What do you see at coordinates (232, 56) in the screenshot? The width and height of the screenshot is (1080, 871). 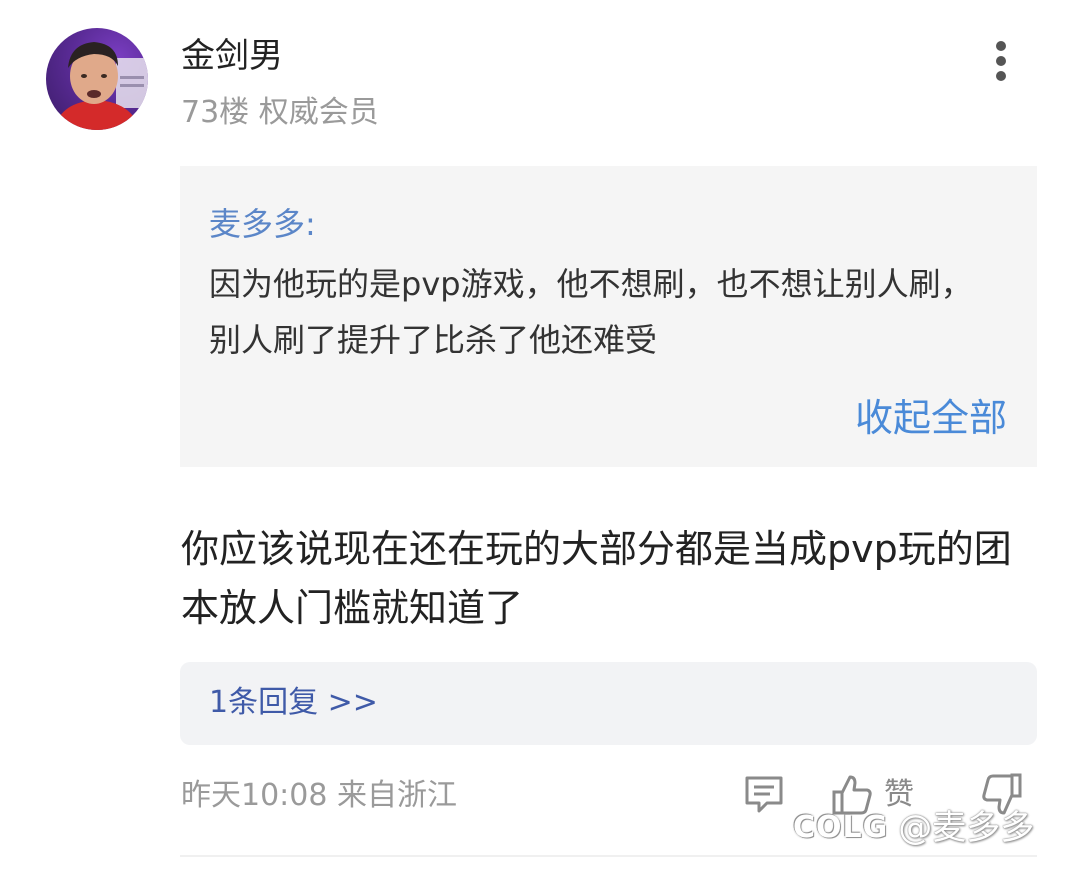 I see `username: 金剑男` at bounding box center [232, 56].